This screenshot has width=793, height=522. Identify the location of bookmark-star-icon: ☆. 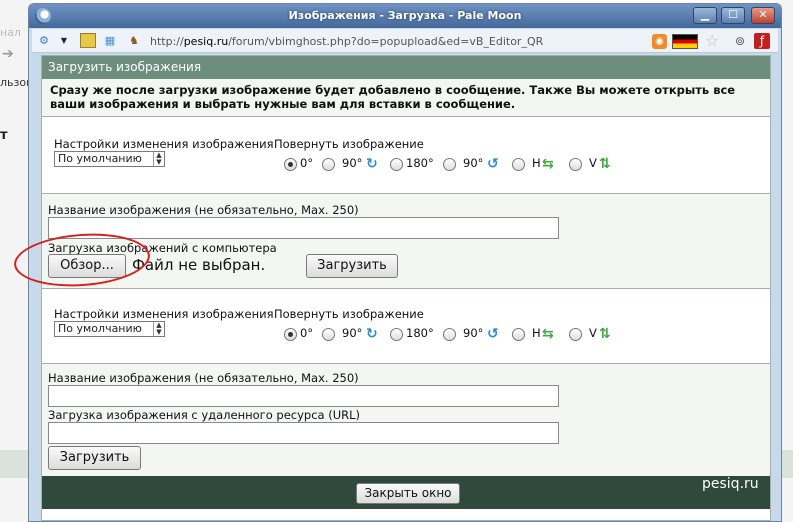
(712, 40).